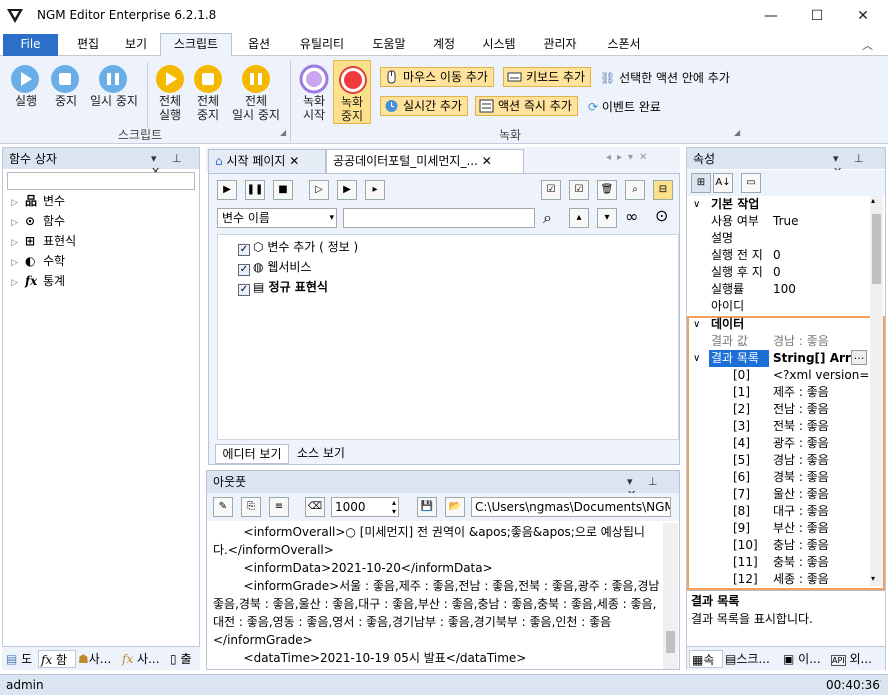 The width and height of the screenshot is (888, 695). I want to click on tab-admin: 관리자, so click(560, 45).